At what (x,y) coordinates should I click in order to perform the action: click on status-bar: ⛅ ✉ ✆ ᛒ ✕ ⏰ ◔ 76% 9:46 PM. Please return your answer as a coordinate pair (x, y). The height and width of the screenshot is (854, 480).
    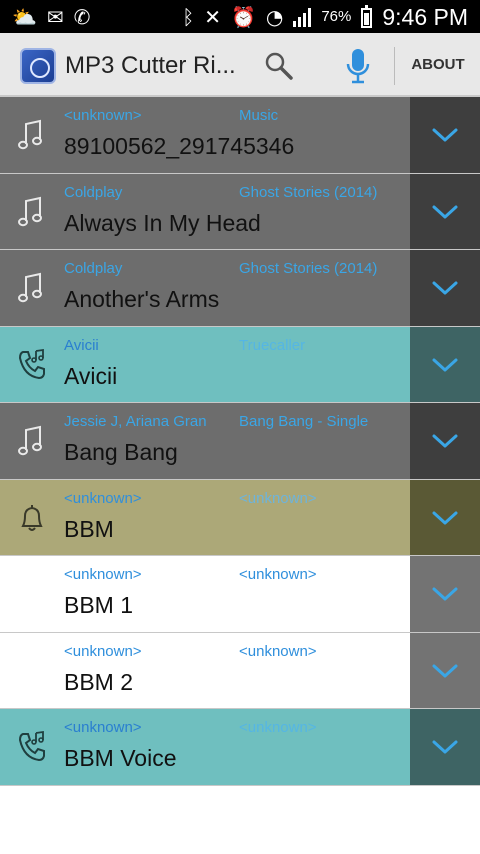
    Looking at the image, I should click on (240, 16).